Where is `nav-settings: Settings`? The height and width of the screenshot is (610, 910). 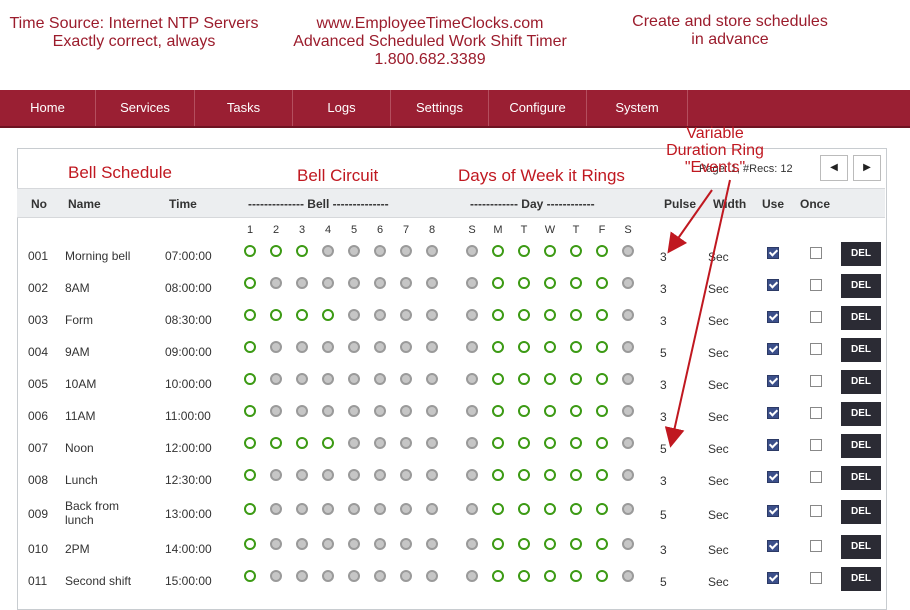
nav-settings: Settings is located at coordinates (440, 108).